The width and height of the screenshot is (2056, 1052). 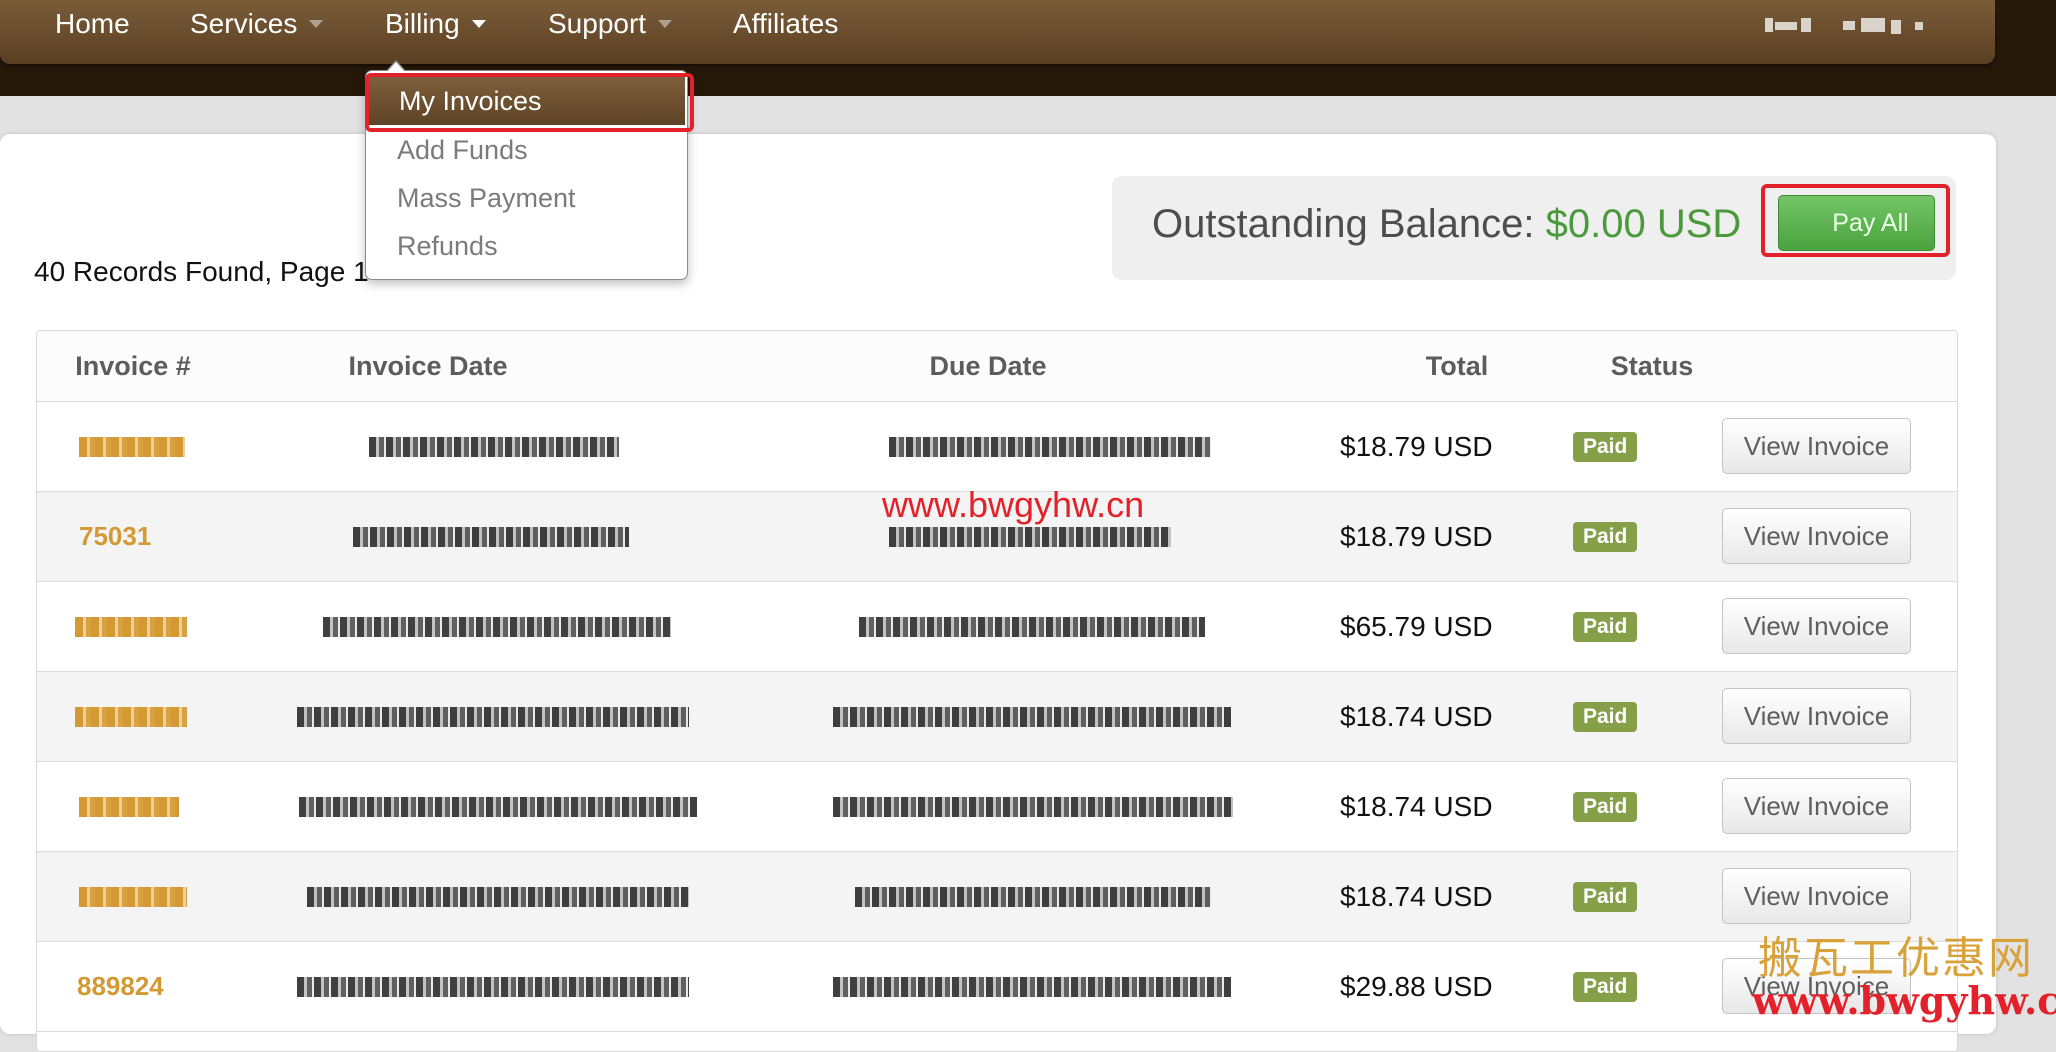 What do you see at coordinates (1416, 626) in the screenshot?
I see `invoice-total: $65.79 USD` at bounding box center [1416, 626].